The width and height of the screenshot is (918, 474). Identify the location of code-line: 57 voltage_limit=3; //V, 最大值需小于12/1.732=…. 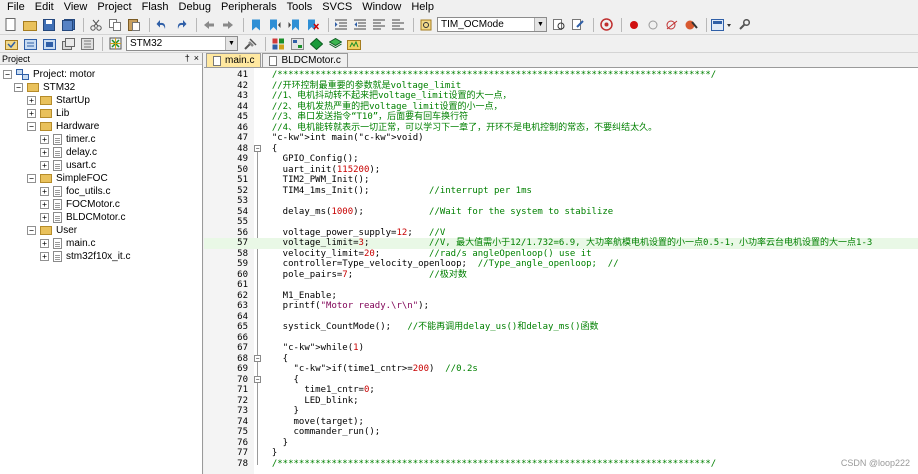
(561, 243).